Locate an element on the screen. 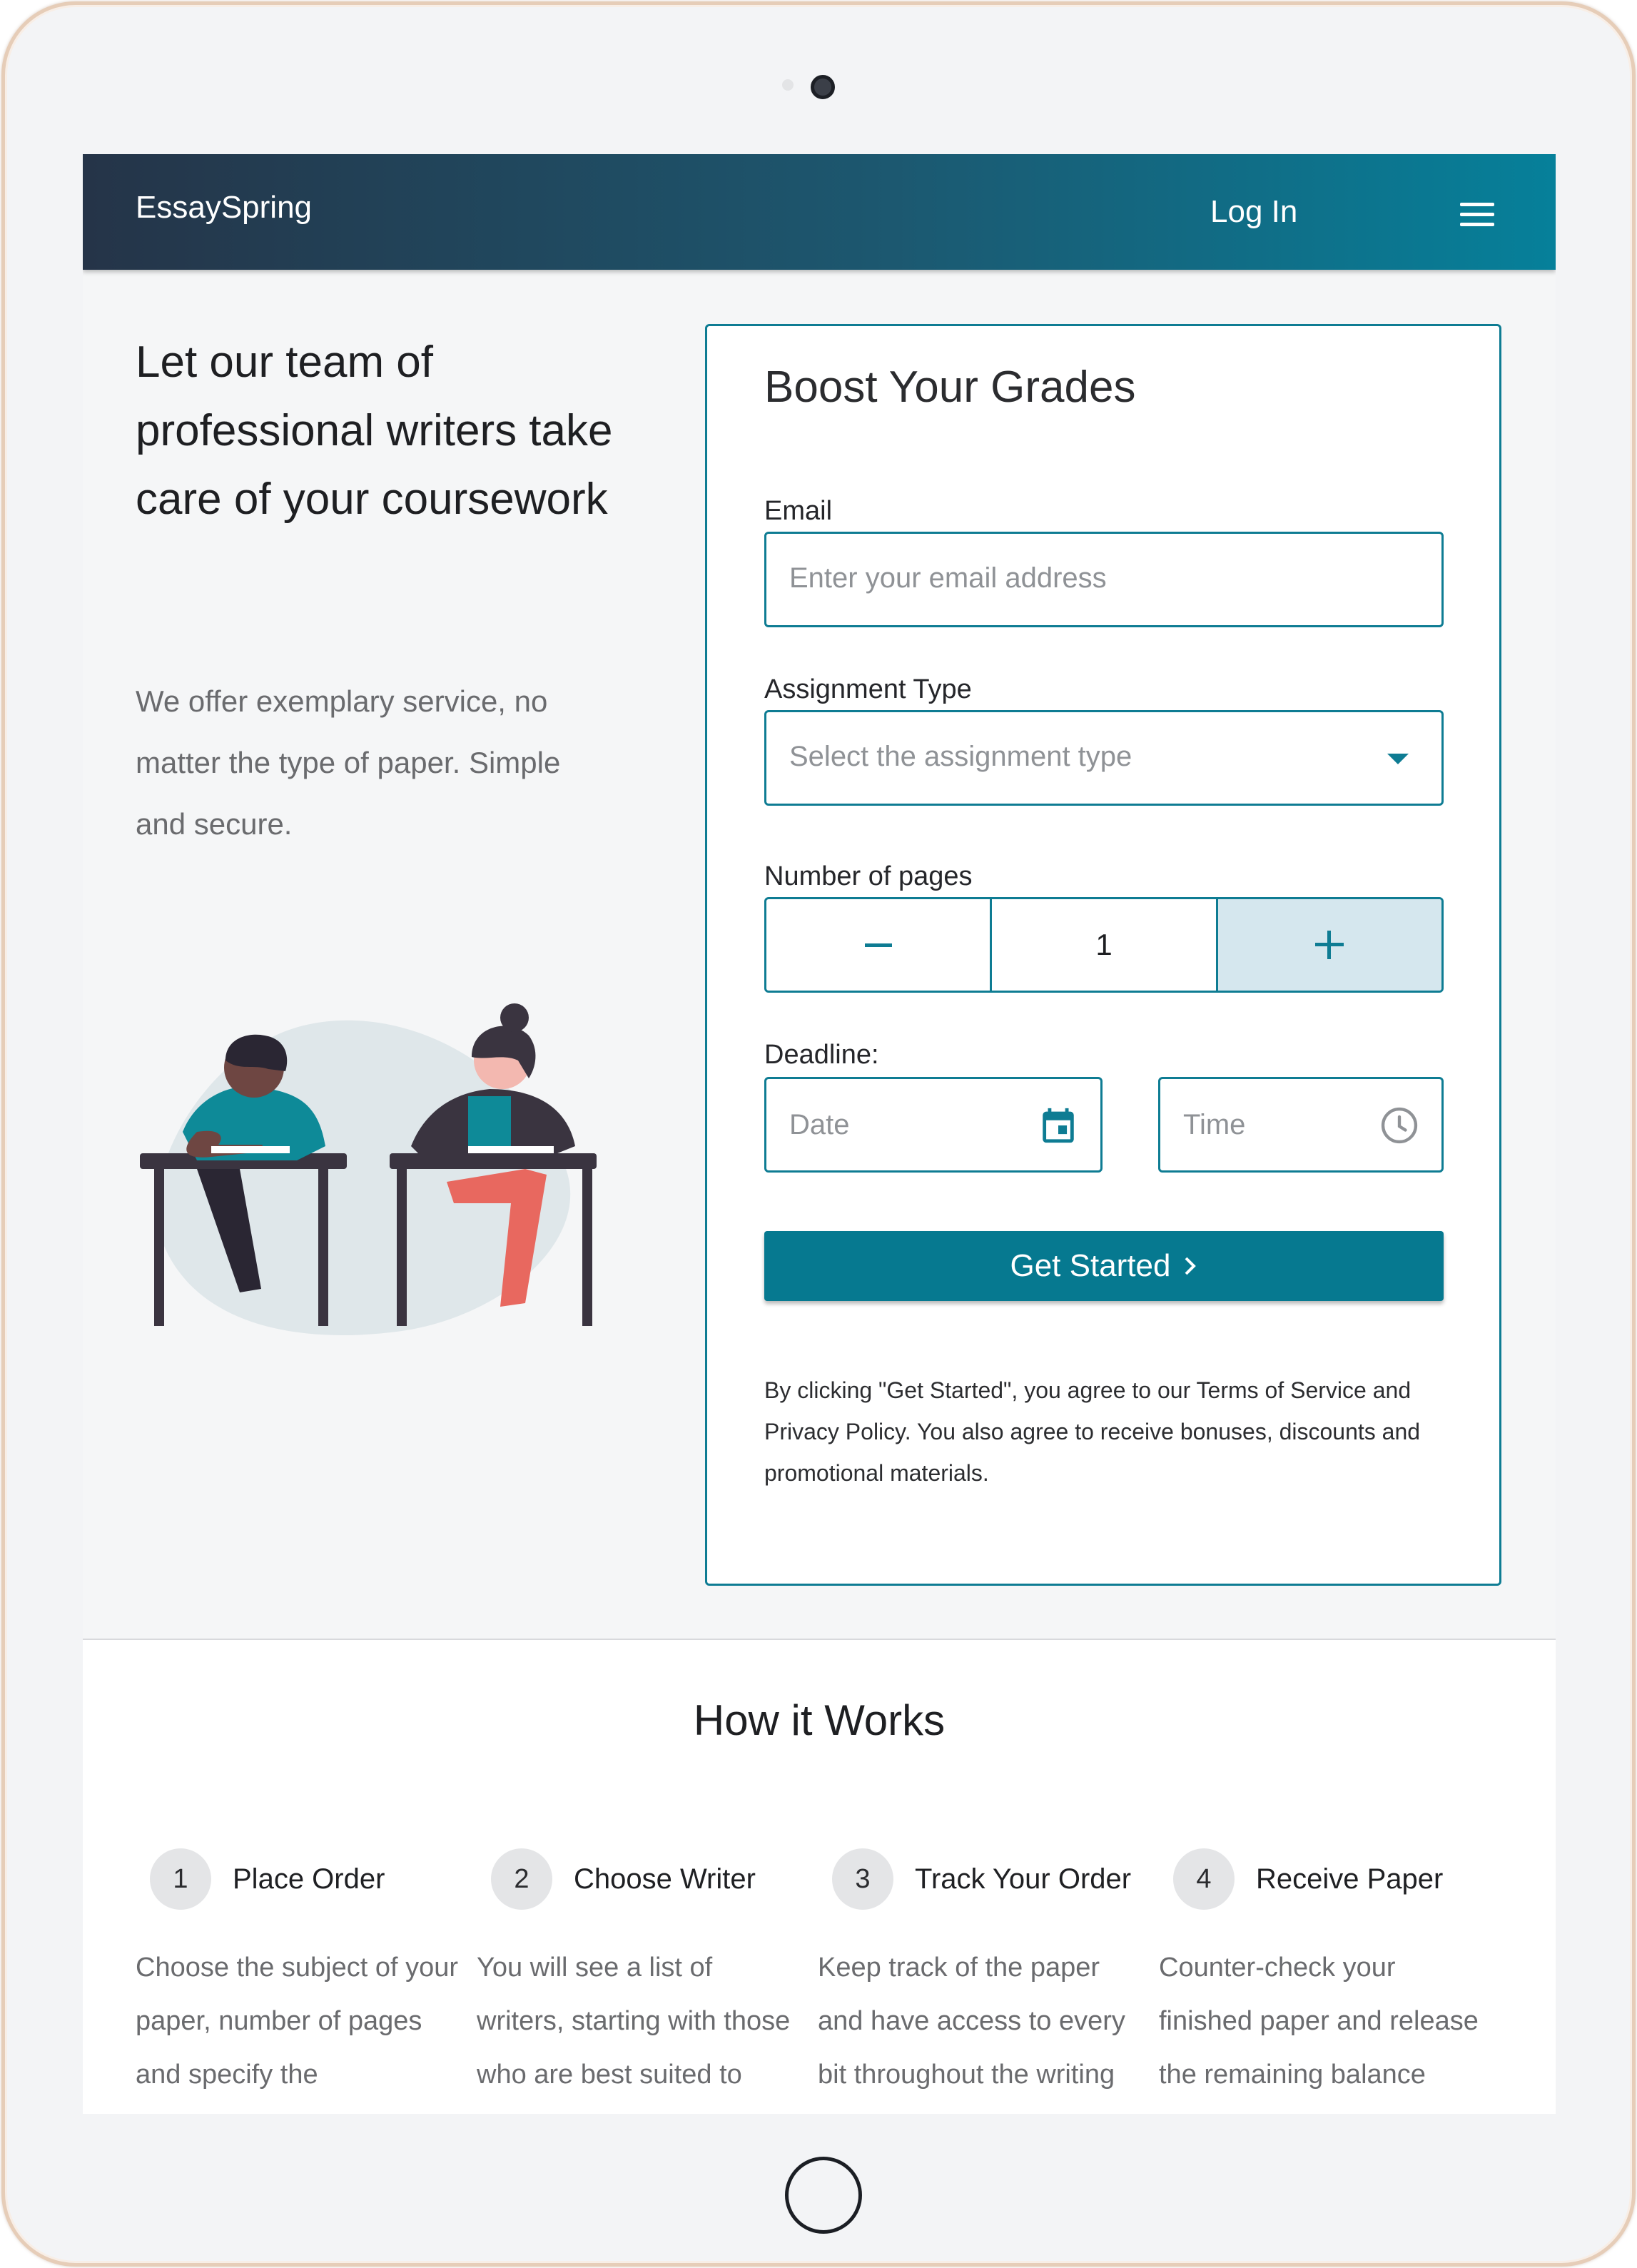  login-link: Log In is located at coordinates (1254, 212).